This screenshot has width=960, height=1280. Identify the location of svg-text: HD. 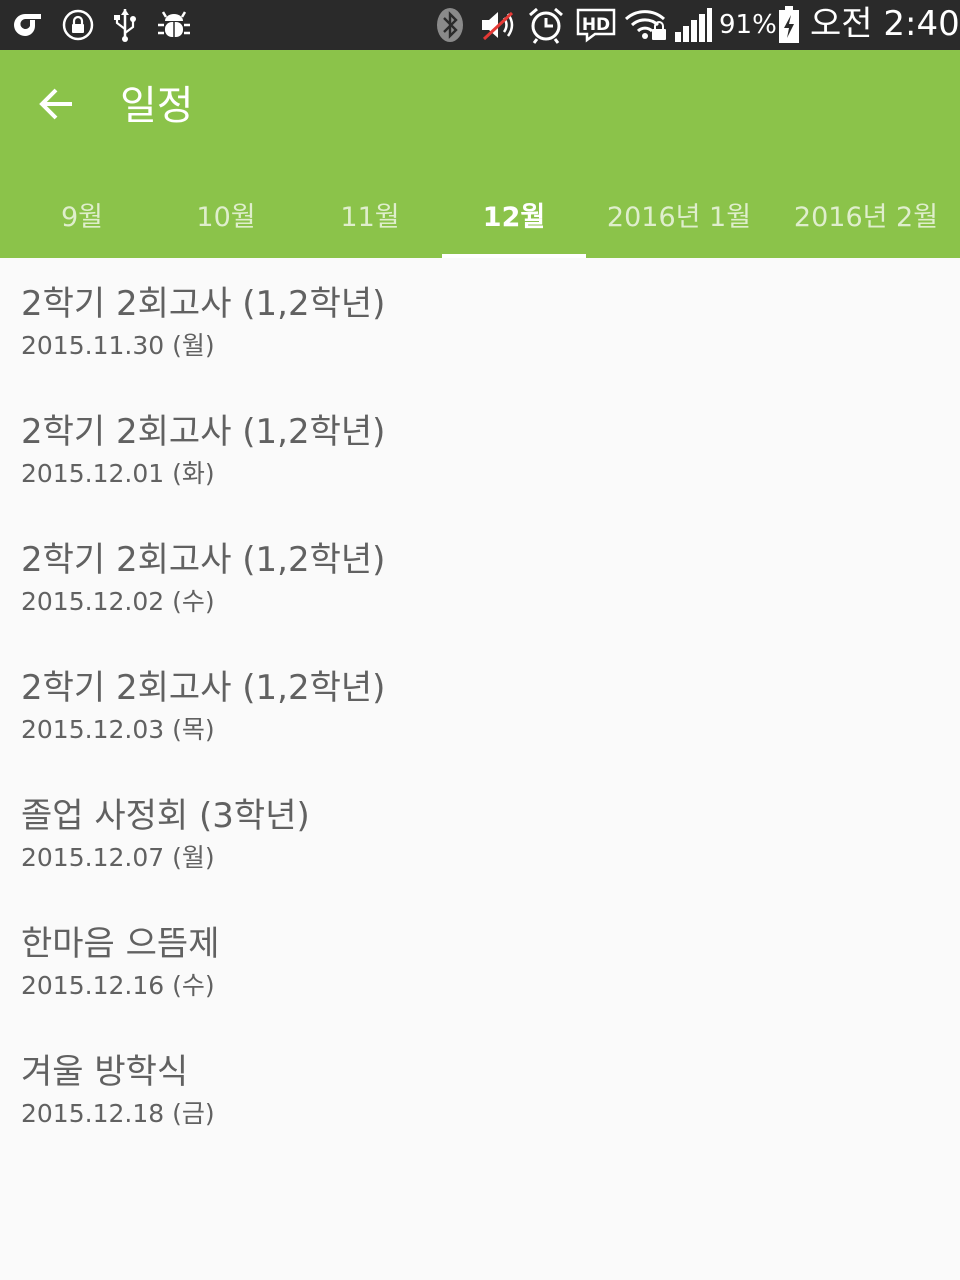
(596, 25).